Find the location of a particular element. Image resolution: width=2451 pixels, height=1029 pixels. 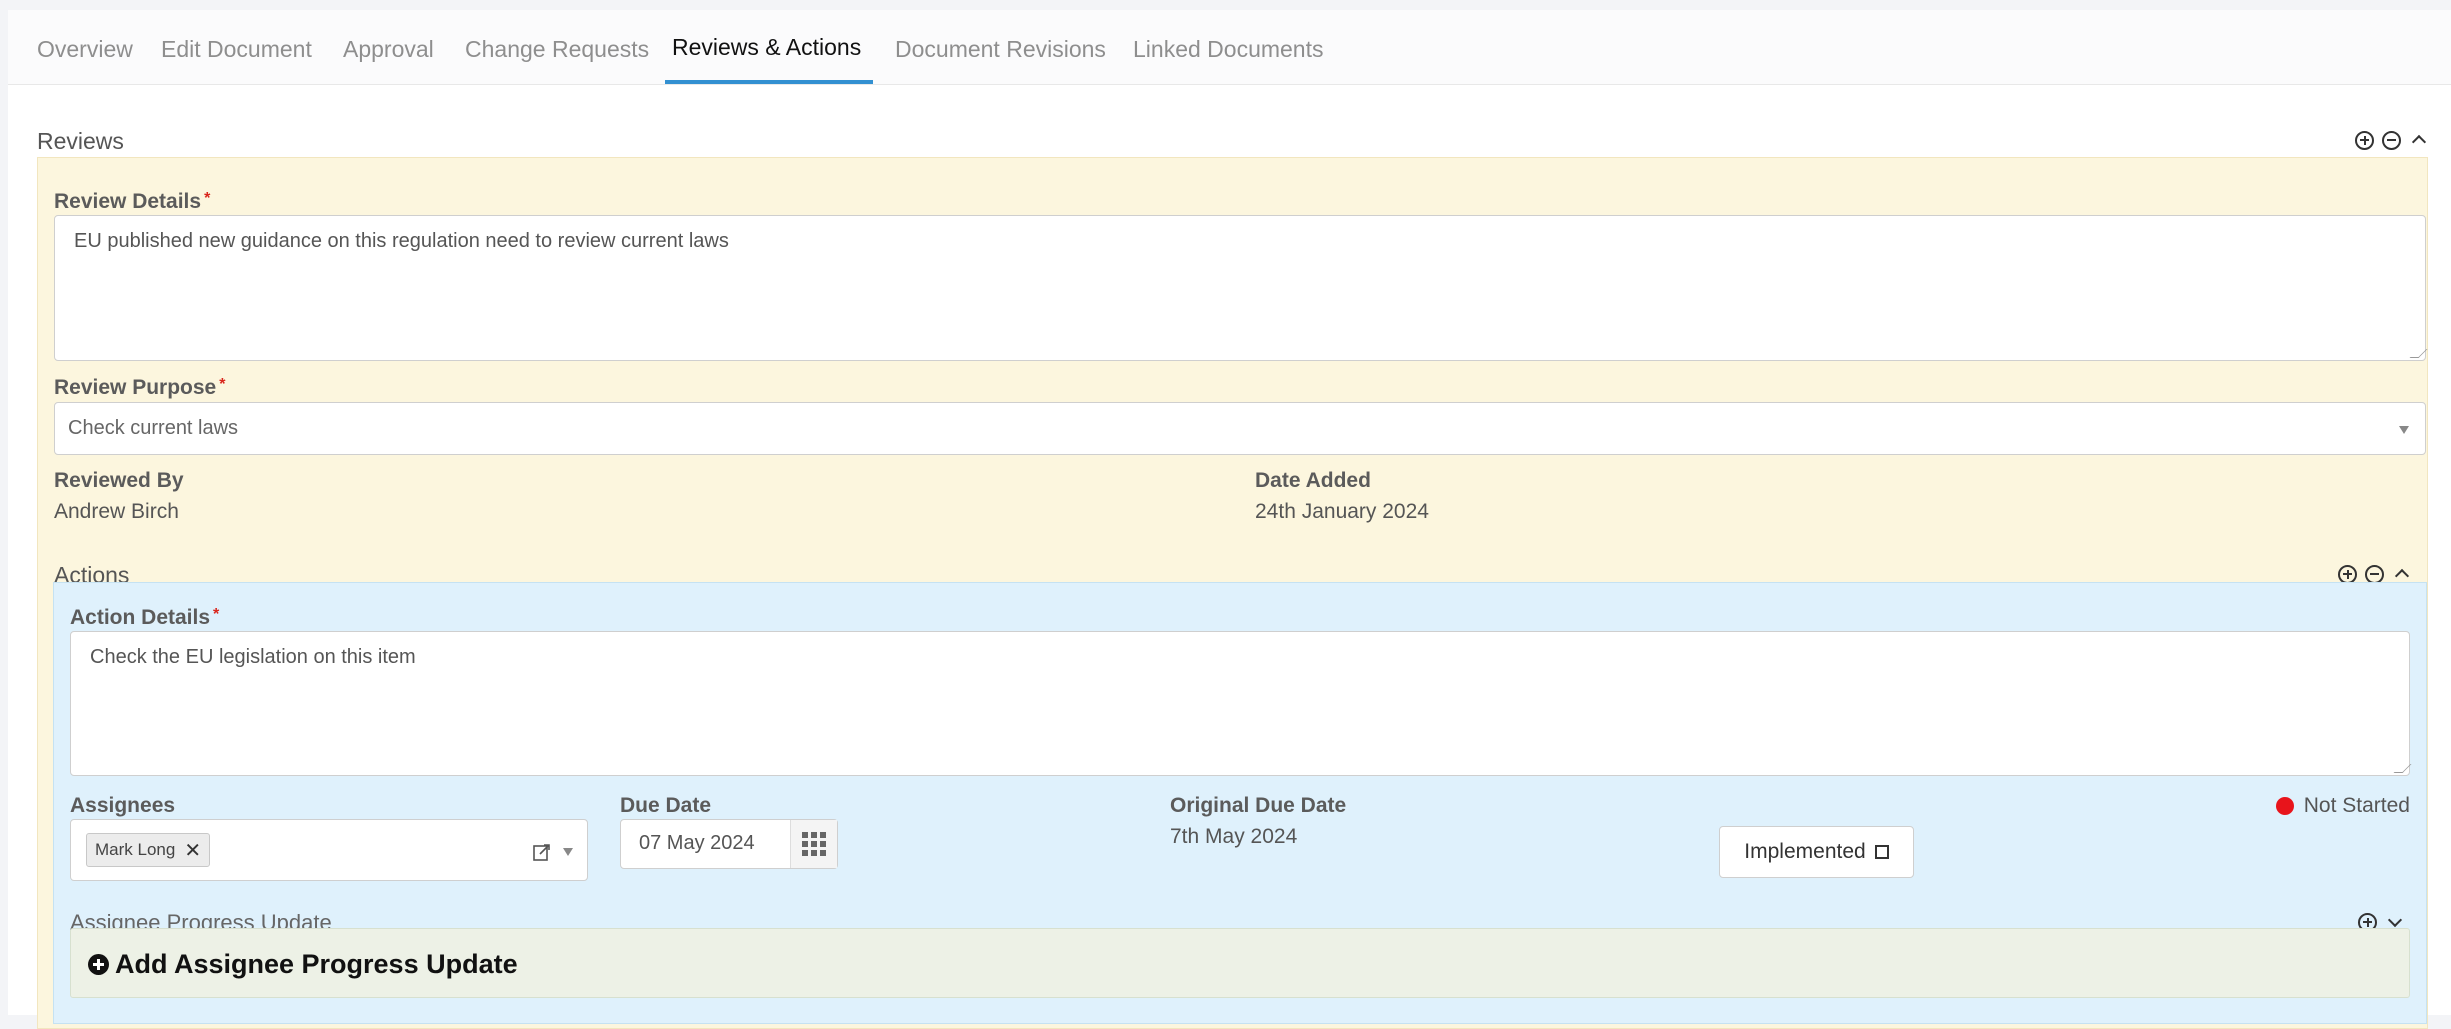

tab-edit-document: Edit Document is located at coordinates (236, 49).